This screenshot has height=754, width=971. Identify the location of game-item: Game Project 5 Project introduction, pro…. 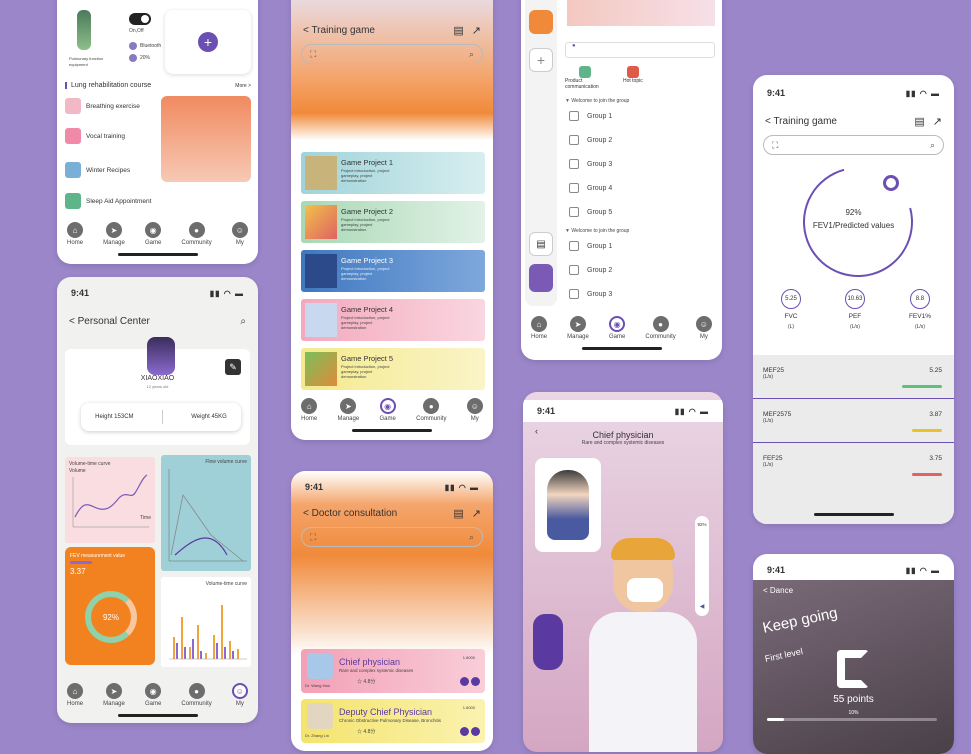
(393, 369).